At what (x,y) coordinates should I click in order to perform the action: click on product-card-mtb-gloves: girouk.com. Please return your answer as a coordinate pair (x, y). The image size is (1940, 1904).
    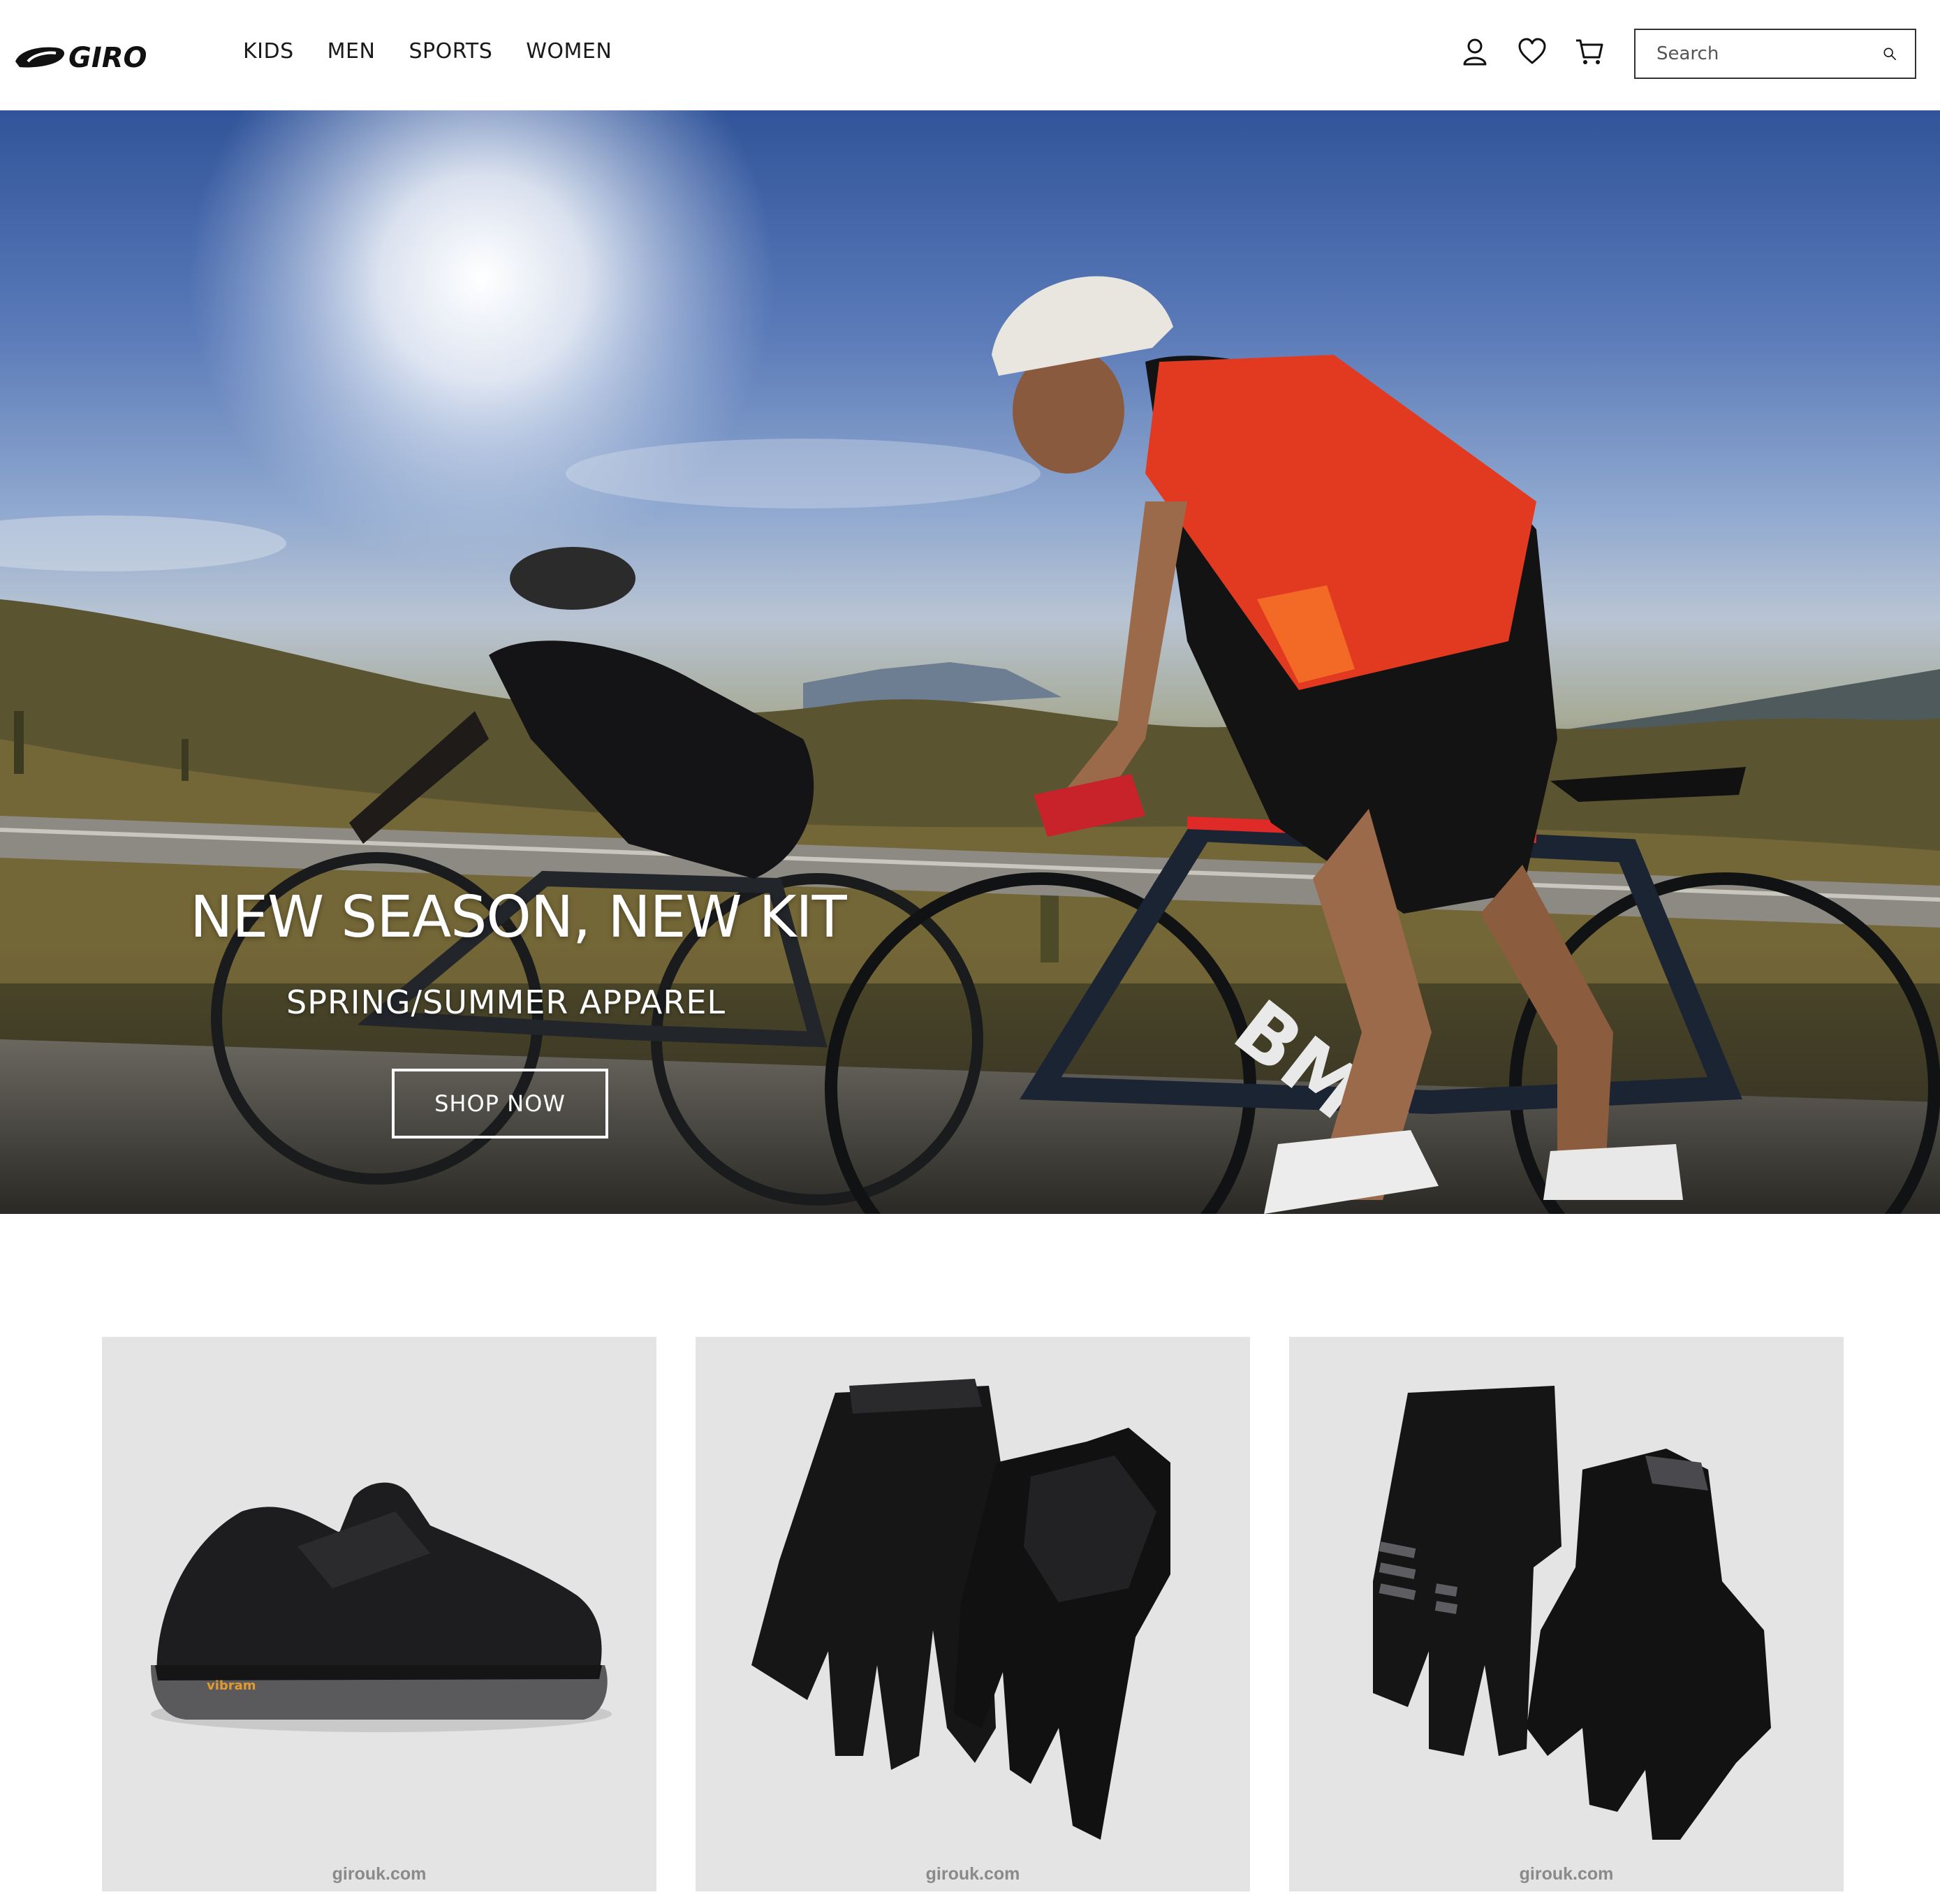
    Looking at the image, I should click on (1566, 1614).